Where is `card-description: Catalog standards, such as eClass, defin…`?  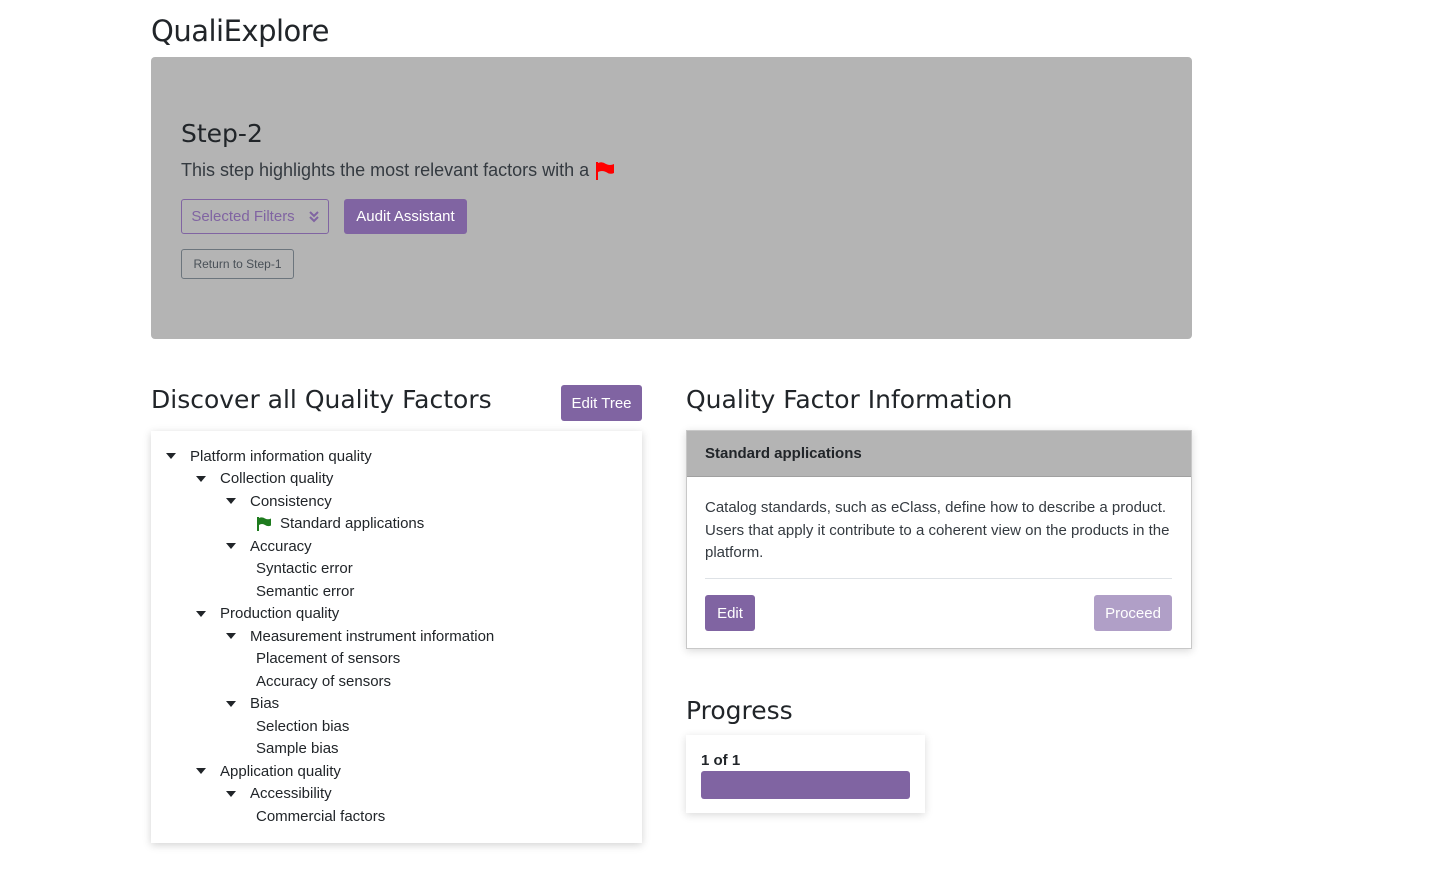
card-description: Catalog standards, such as eClass, defin… is located at coordinates (937, 530).